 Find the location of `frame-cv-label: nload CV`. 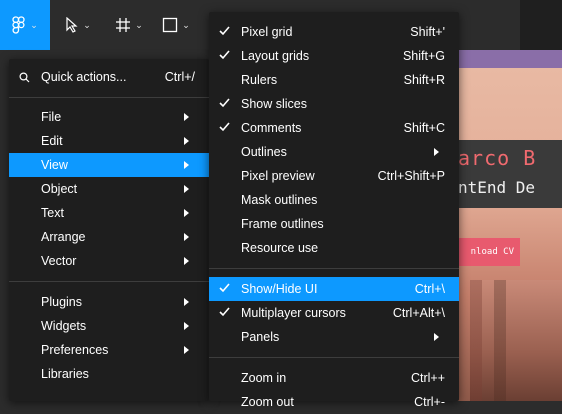

frame-cv-label: nload CV is located at coordinates (492, 252).